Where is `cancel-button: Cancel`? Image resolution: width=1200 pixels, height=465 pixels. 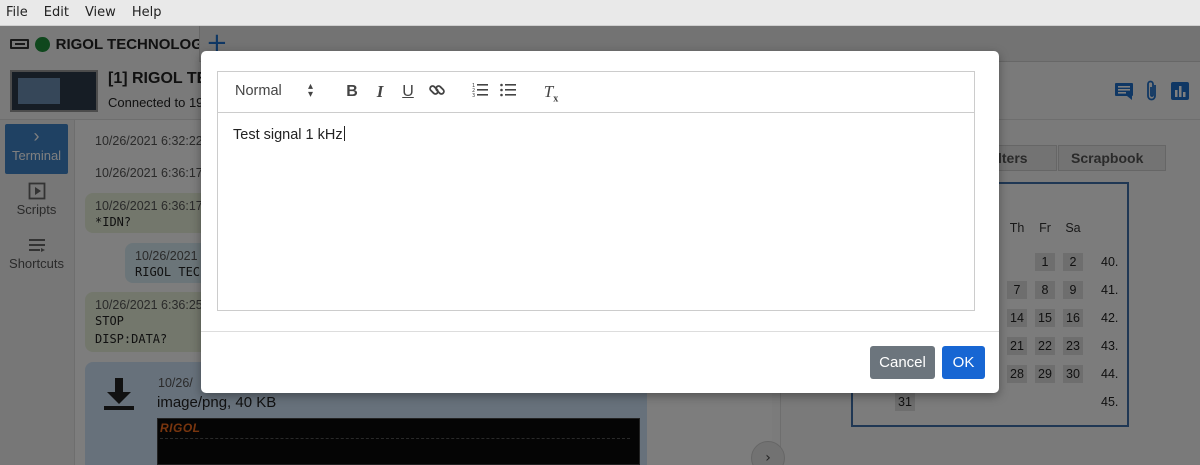 cancel-button: Cancel is located at coordinates (902, 362).